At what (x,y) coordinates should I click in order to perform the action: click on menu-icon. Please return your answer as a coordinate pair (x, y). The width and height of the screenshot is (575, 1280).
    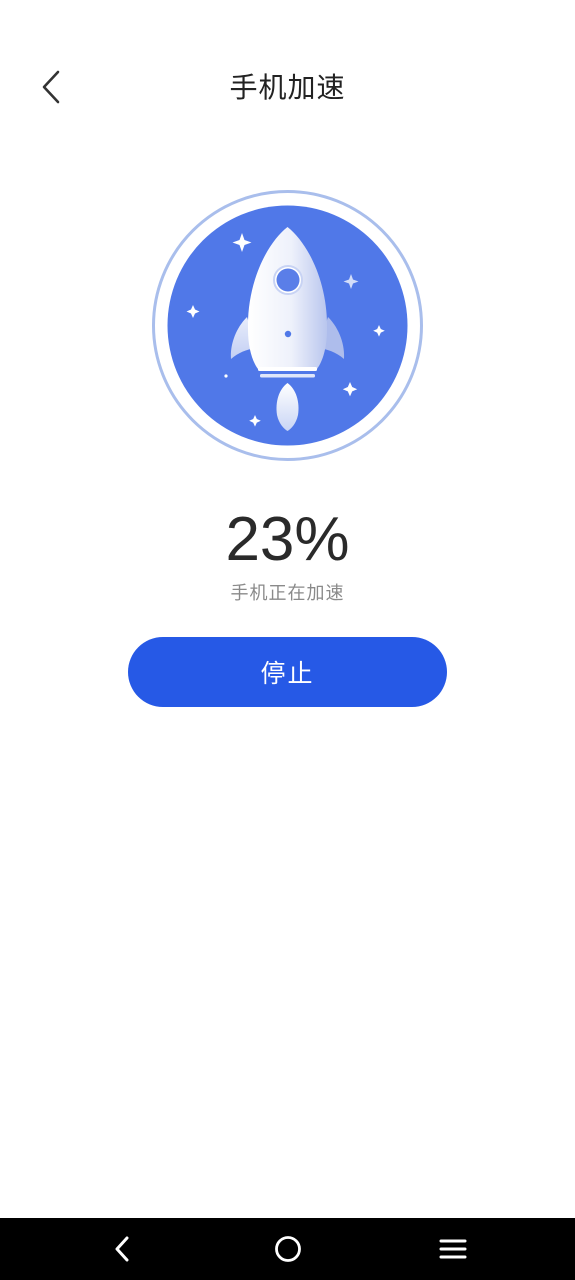
    Looking at the image, I should click on (453, 1249).